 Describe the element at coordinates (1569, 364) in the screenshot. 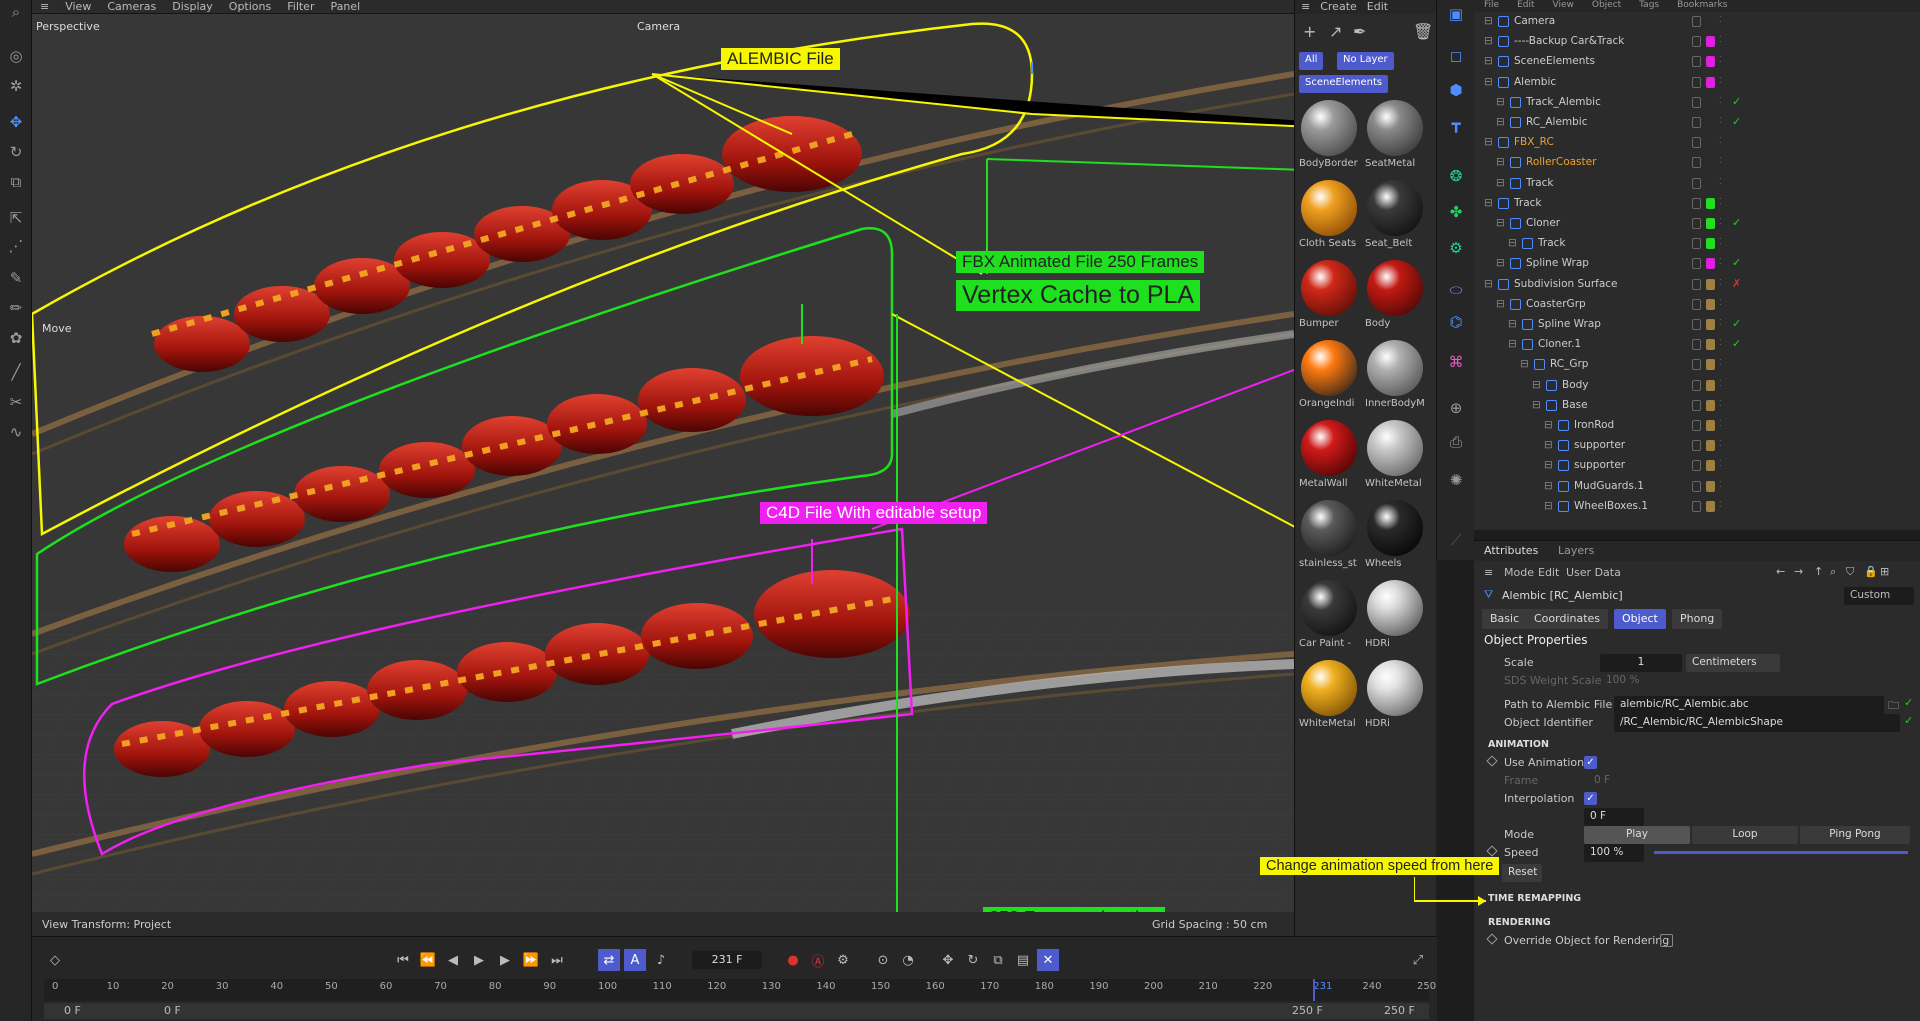

I see `object-name: RC_Grp` at that location.